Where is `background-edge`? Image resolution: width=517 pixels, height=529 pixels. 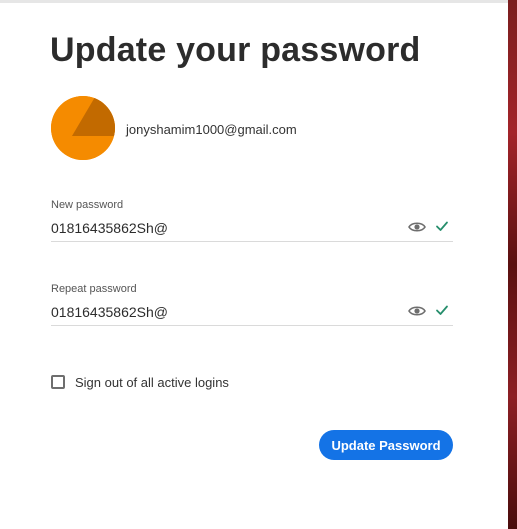 background-edge is located at coordinates (512, 264).